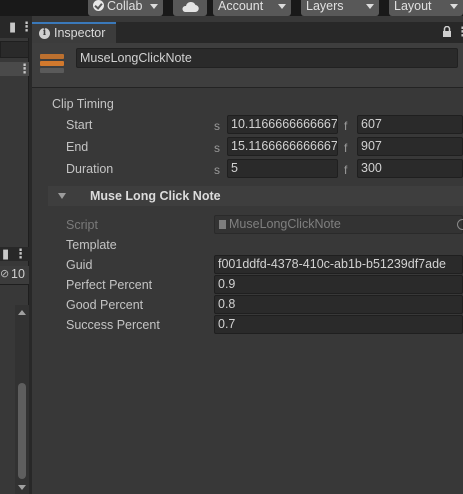 The image size is (463, 494). I want to click on start-frames-unit: f, so click(346, 126).